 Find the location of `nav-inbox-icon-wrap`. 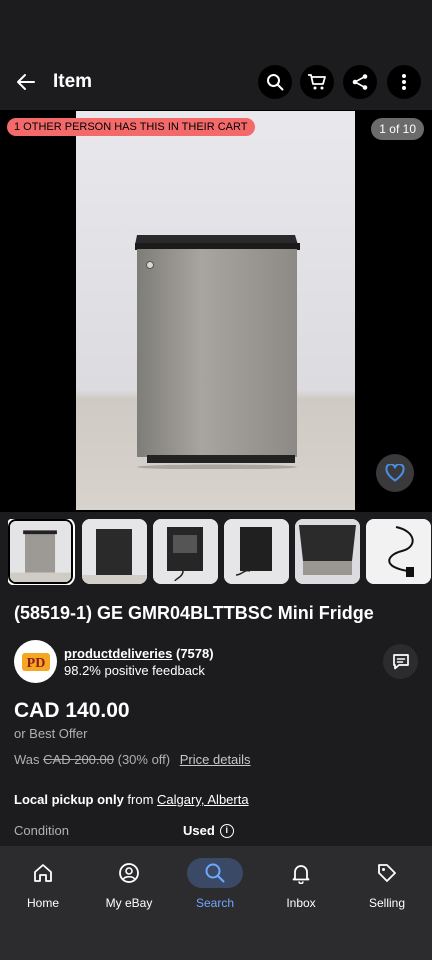

nav-inbox-icon-wrap is located at coordinates (301, 873).